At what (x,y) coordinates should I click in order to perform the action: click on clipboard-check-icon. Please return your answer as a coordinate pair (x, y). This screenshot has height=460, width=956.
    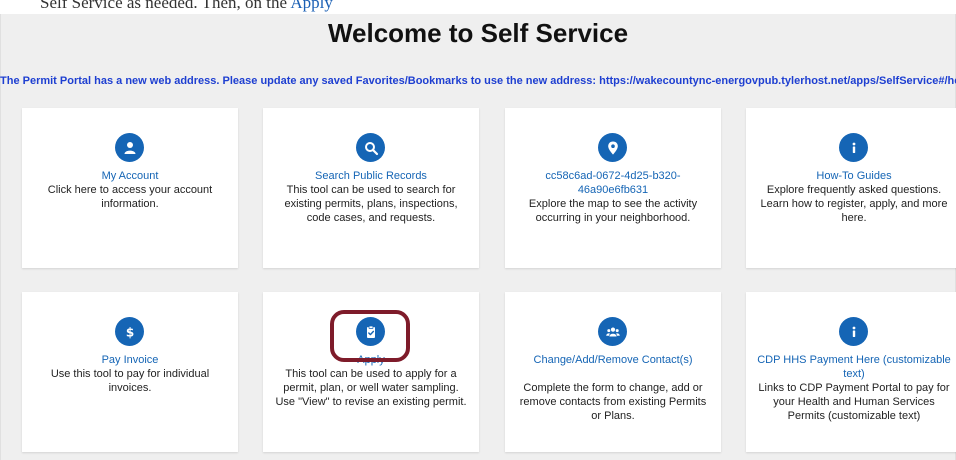
    Looking at the image, I should click on (370, 331).